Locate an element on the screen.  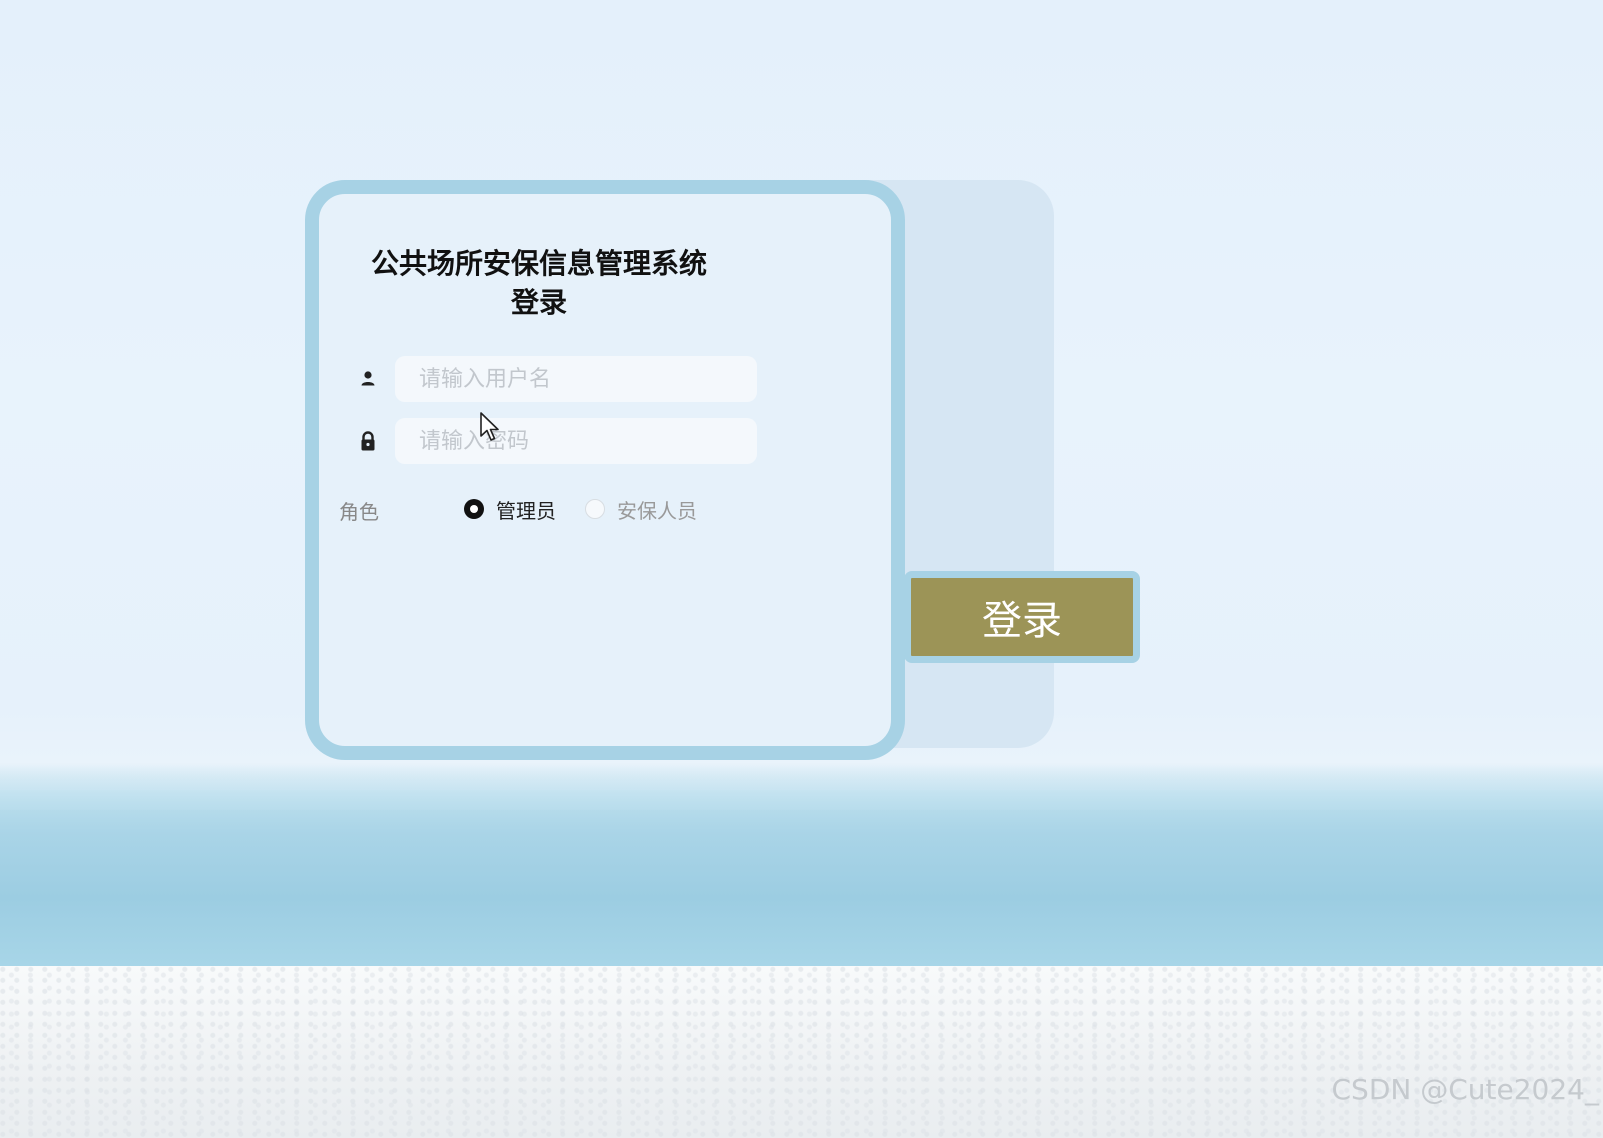
login-title: 公共场所安保信息管理系统 登录 is located at coordinates (539, 283).